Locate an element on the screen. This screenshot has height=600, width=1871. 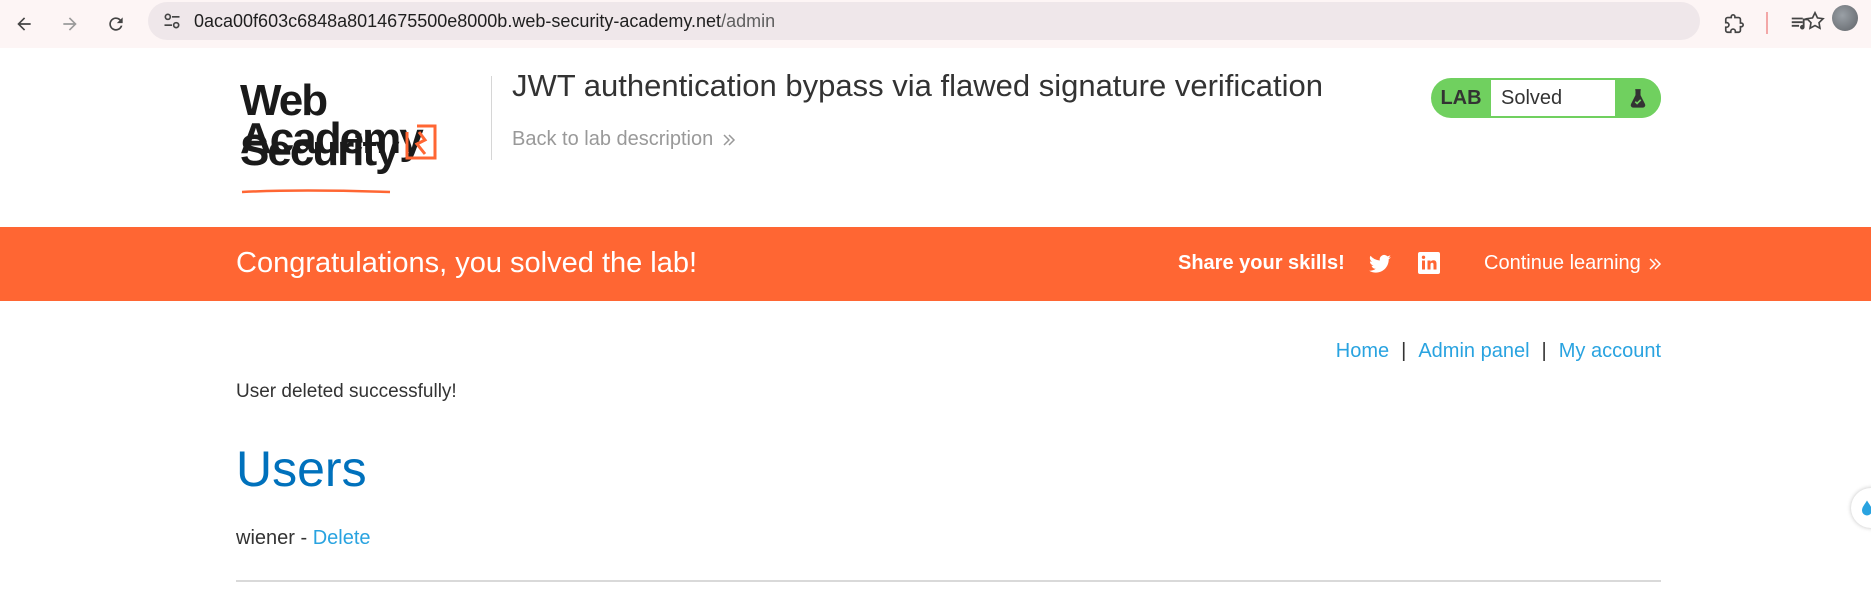
user-row: wiener - Delete is located at coordinates (303, 538).